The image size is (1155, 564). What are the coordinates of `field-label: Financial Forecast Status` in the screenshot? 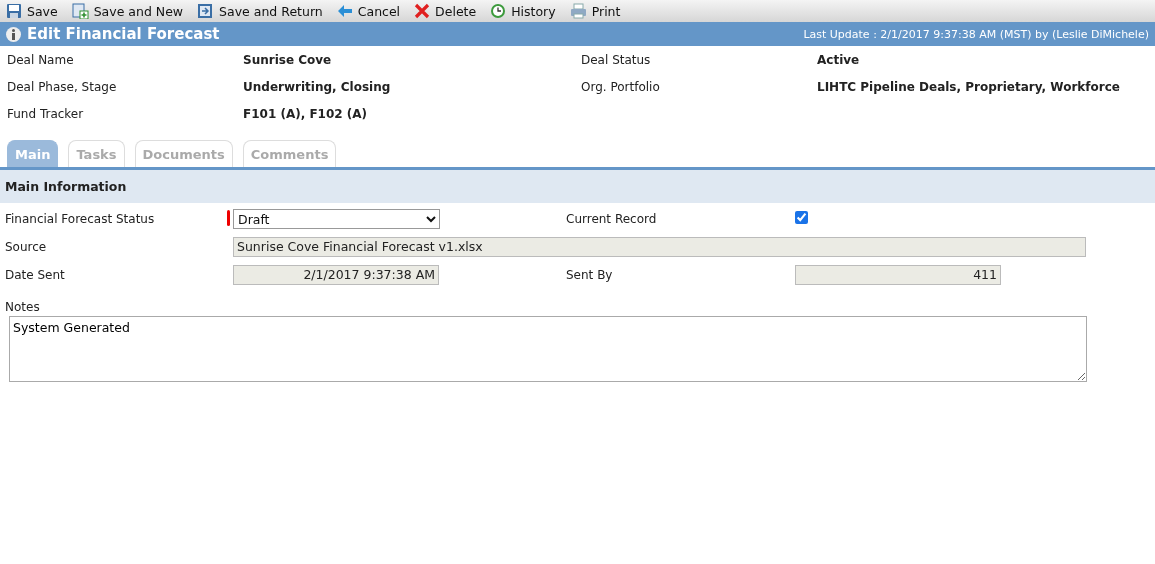 It's located at (80, 219).